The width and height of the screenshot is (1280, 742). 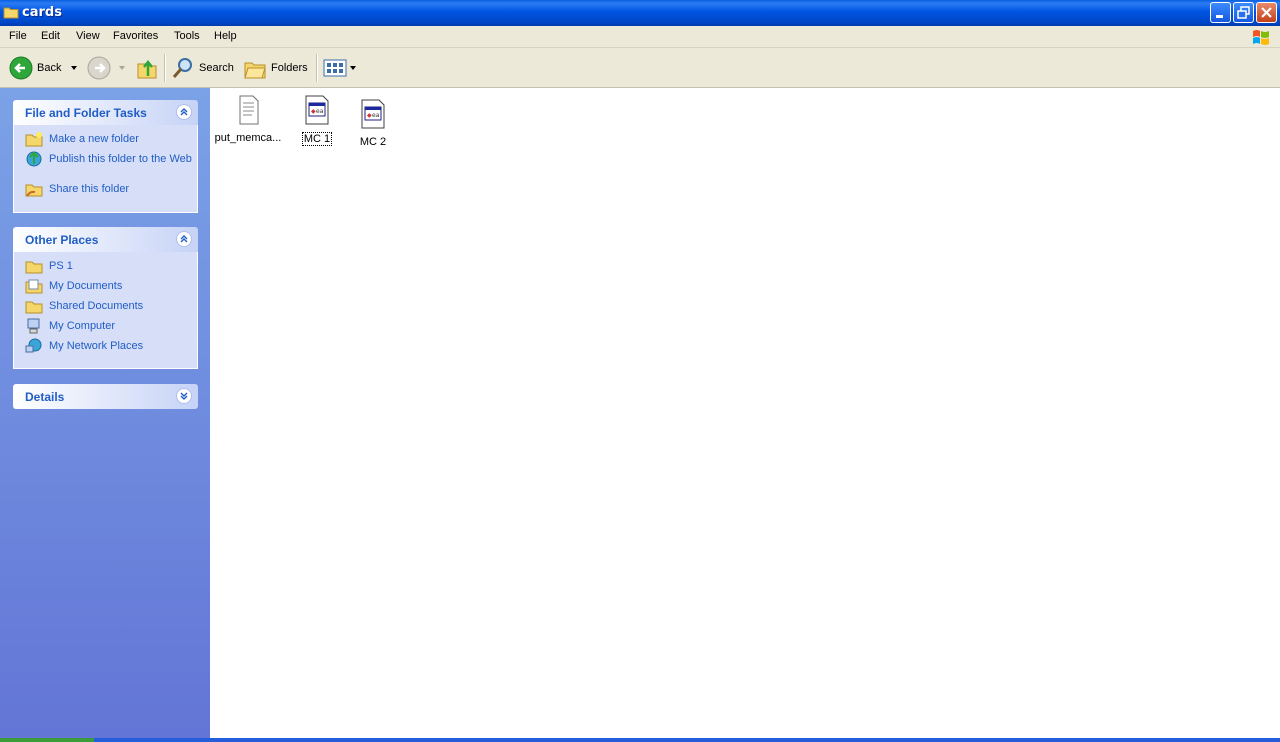 What do you see at coordinates (1261, 37) in the screenshot?
I see `windows-logo-icon` at bounding box center [1261, 37].